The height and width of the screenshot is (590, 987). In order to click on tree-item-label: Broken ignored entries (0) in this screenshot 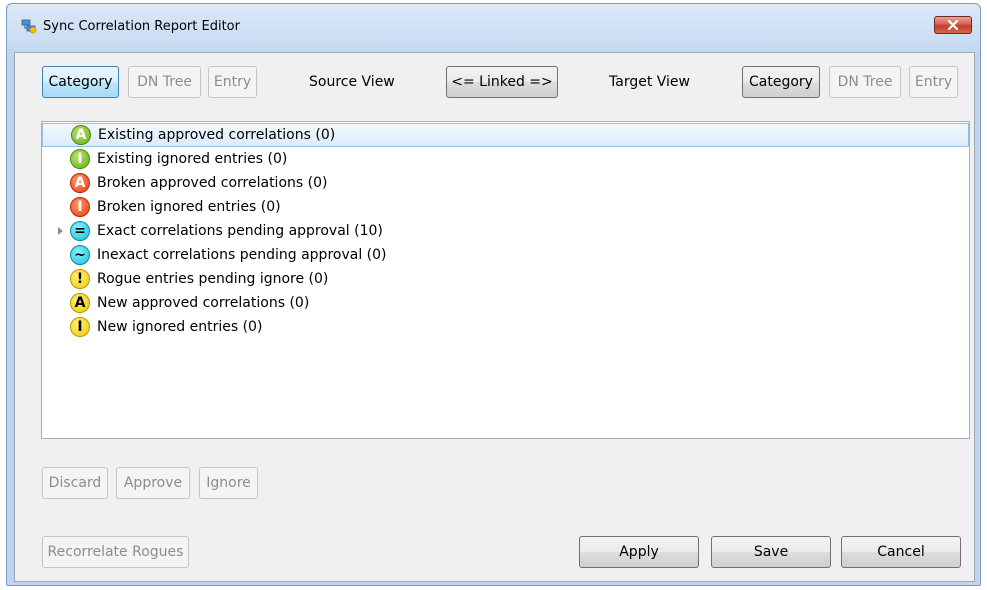, I will do `click(189, 207)`.